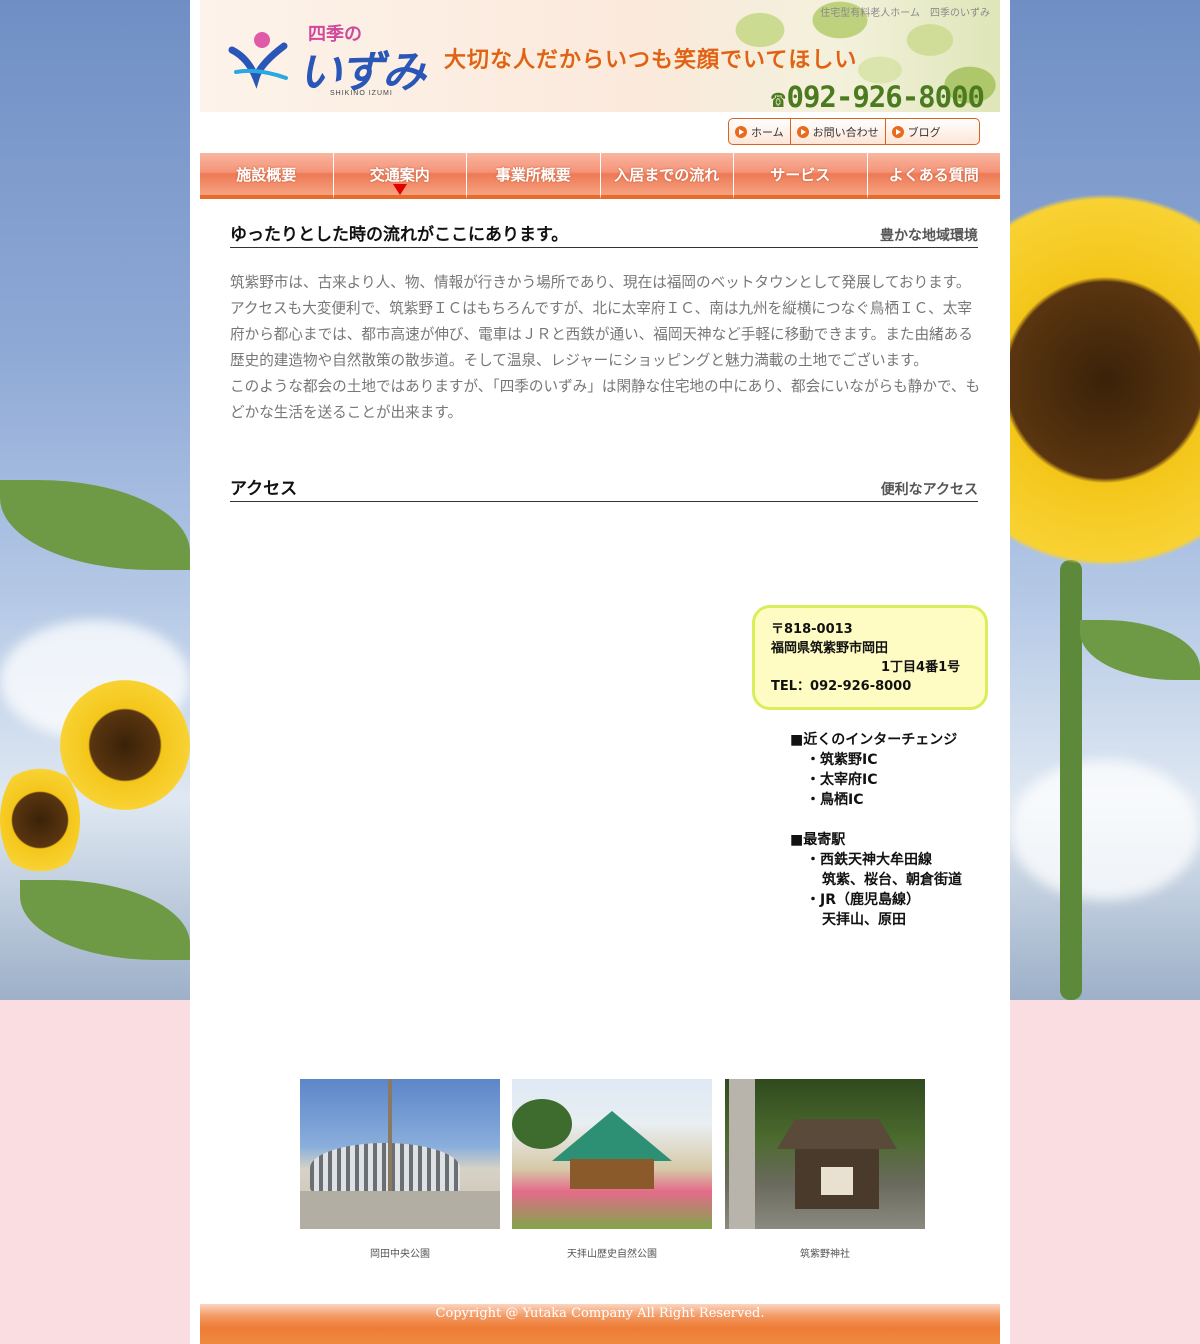 The width and height of the screenshot is (1200, 1344). Describe the element at coordinates (874, 740) in the screenshot. I see `ic-heading: ■近くのインターチェンジ` at that location.